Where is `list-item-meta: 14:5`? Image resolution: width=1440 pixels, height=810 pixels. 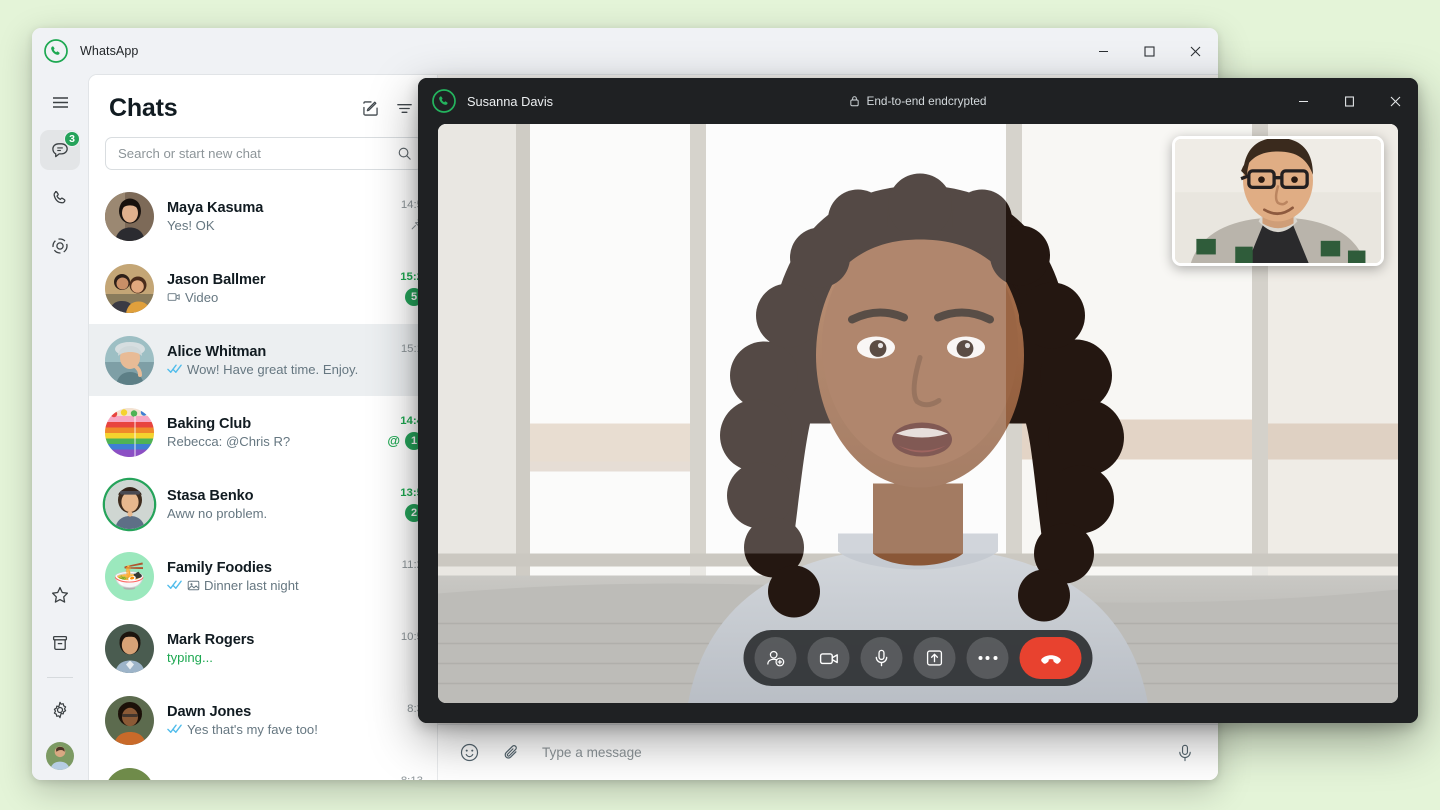
list-item-meta: 14:5 is located at coordinates (400, 216).